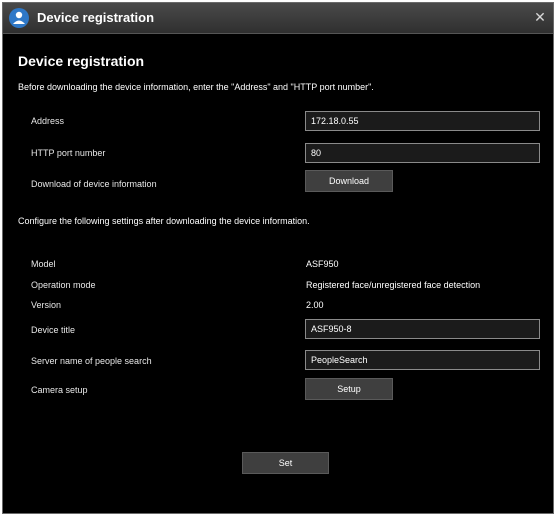 The image size is (558, 517). I want to click on camera-setup-label: Camera setup, so click(59, 390).